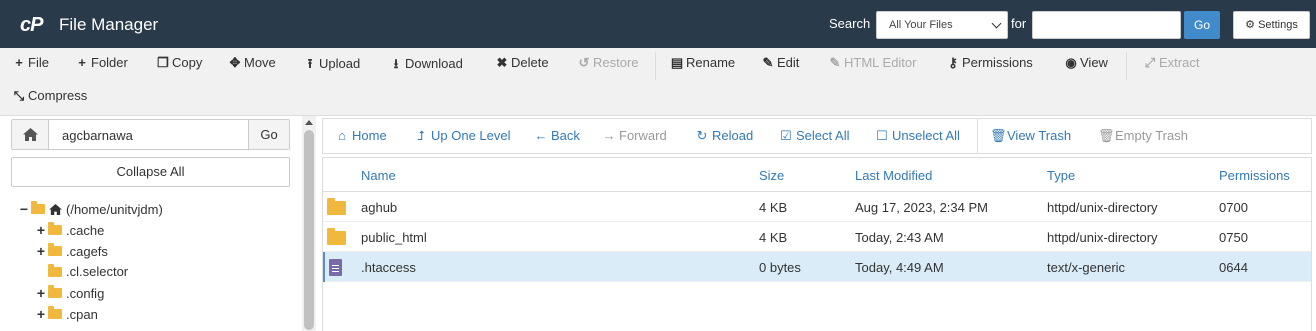 Image resolution: width=1316 pixels, height=331 pixels. What do you see at coordinates (1030, 136) in the screenshot?
I see `view-trash-button: 🗑View Trash` at bounding box center [1030, 136].